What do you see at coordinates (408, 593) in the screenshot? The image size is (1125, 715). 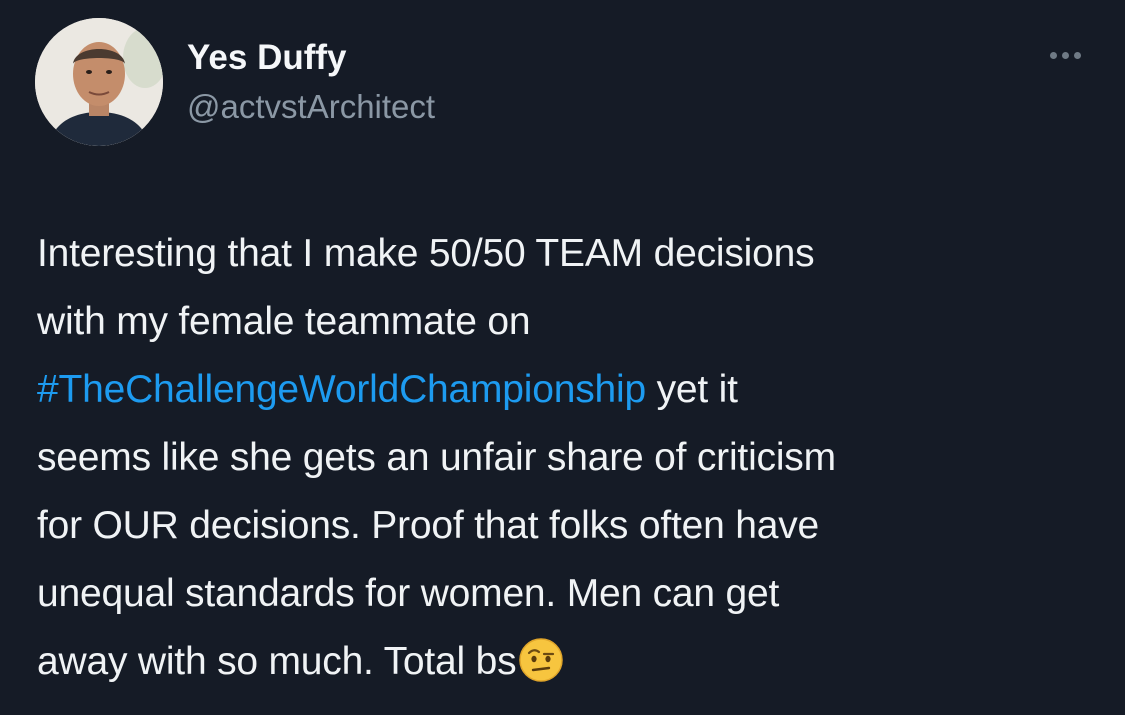 I see `tweet-text-line: unequal standards for women. Men can get` at bounding box center [408, 593].